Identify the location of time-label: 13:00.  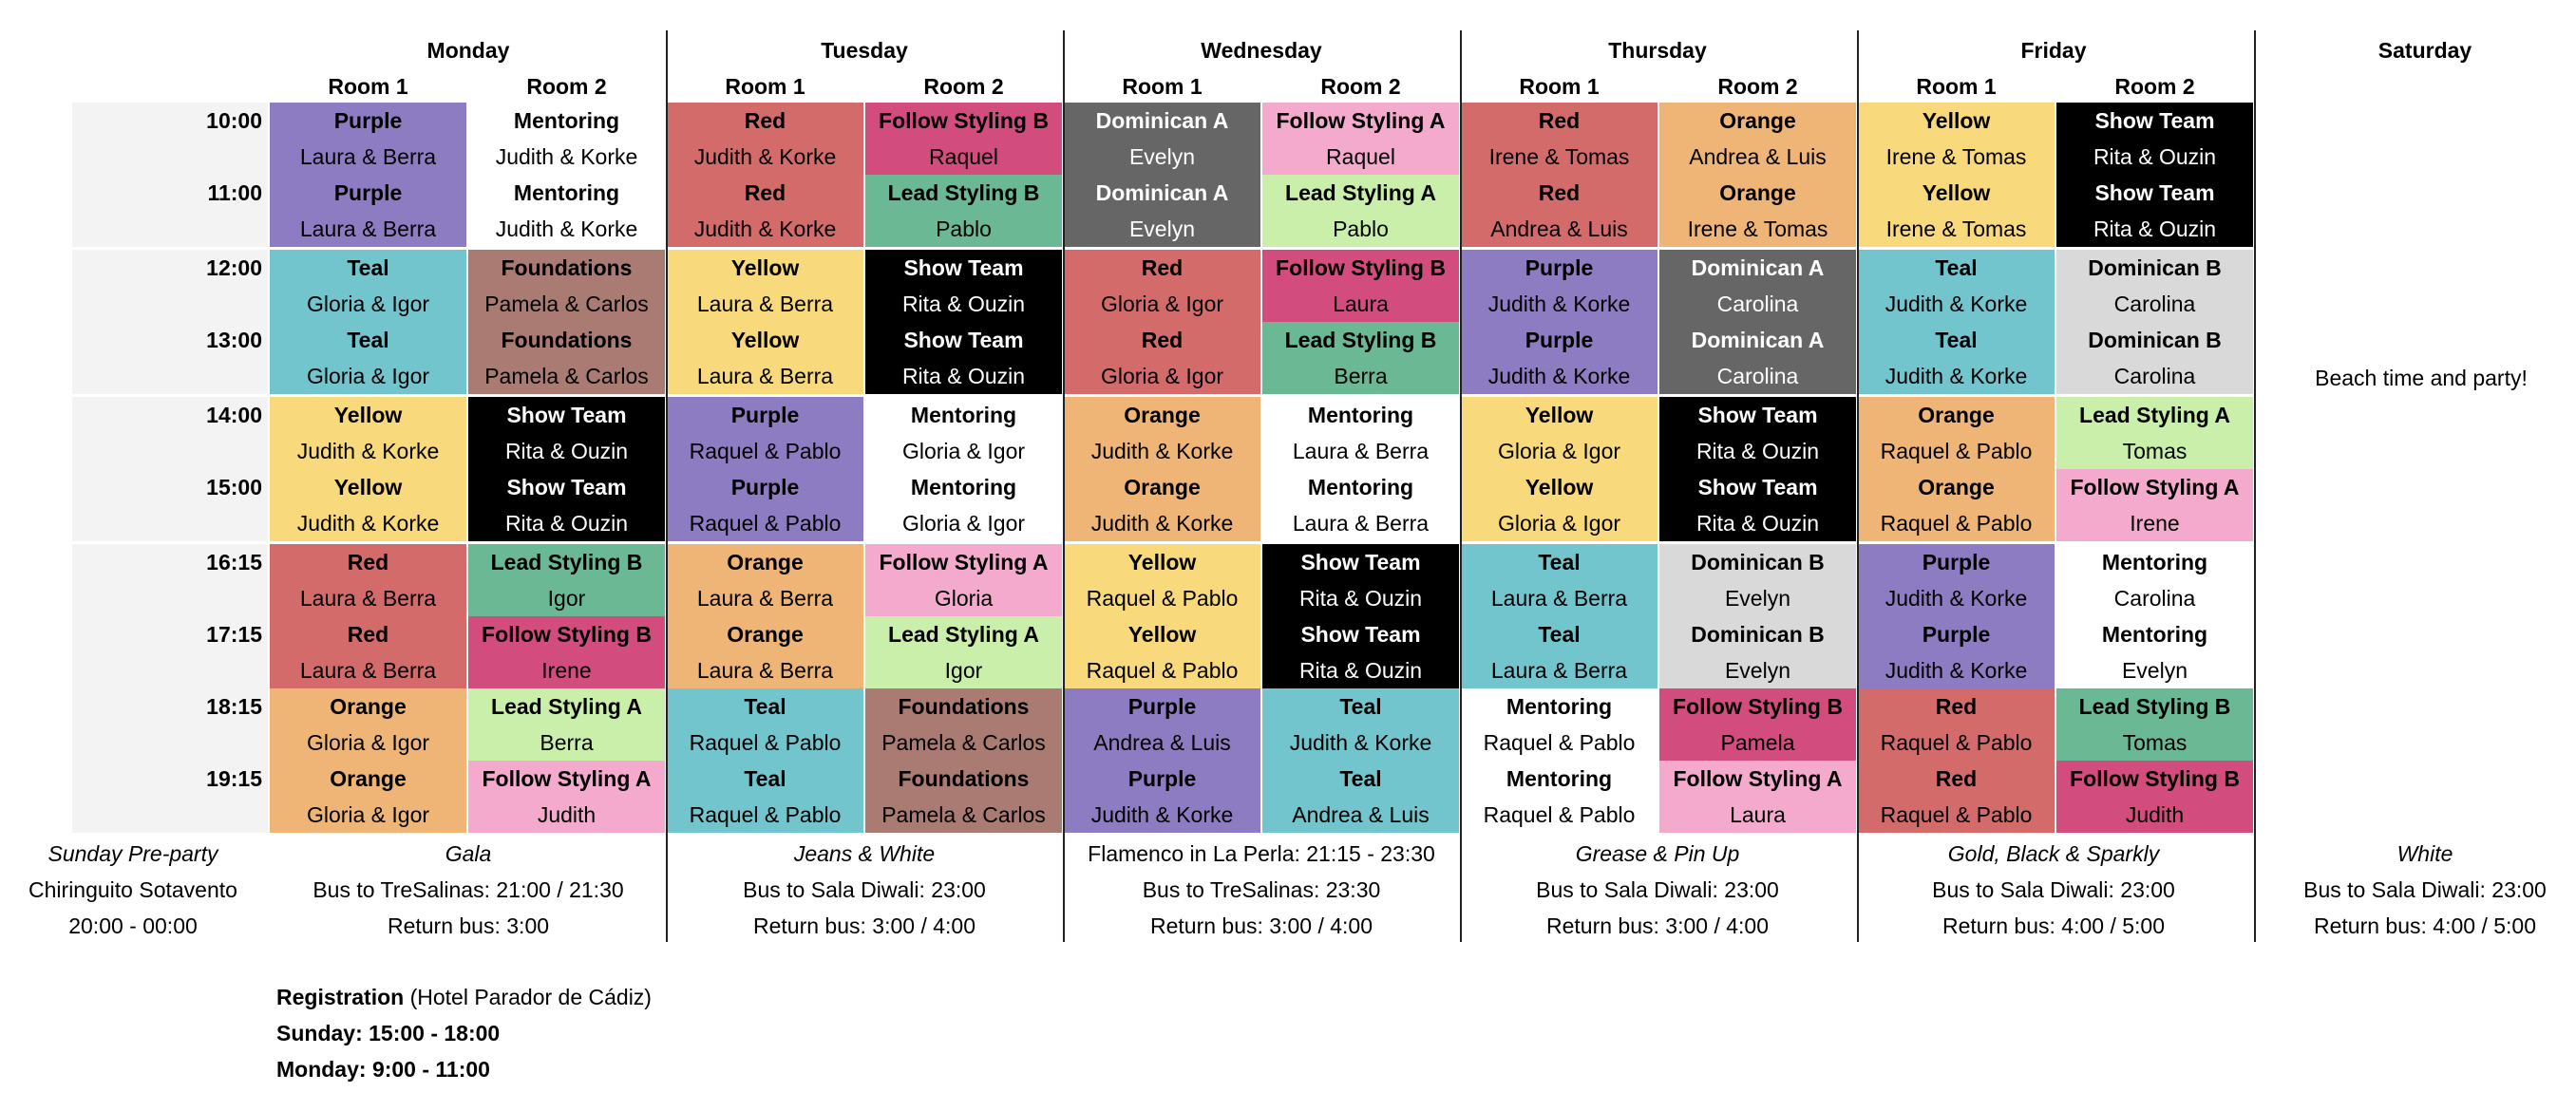
(234, 339).